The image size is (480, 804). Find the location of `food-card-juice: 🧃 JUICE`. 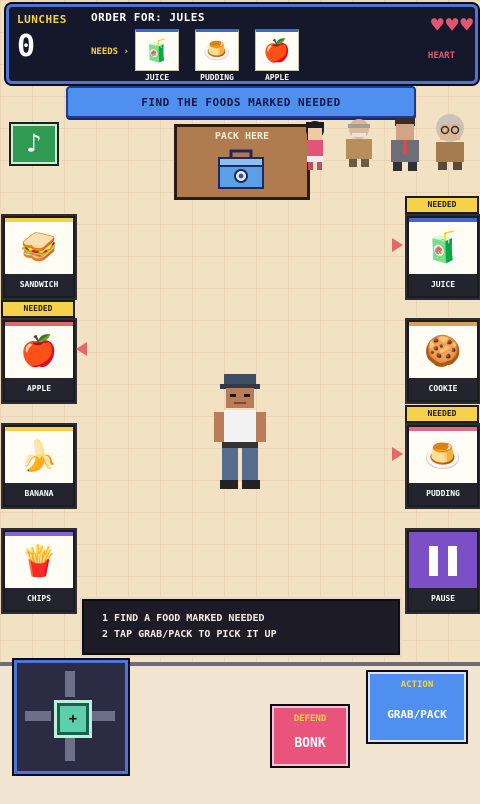

food-card-juice: 🧃 JUICE is located at coordinates (443, 257).